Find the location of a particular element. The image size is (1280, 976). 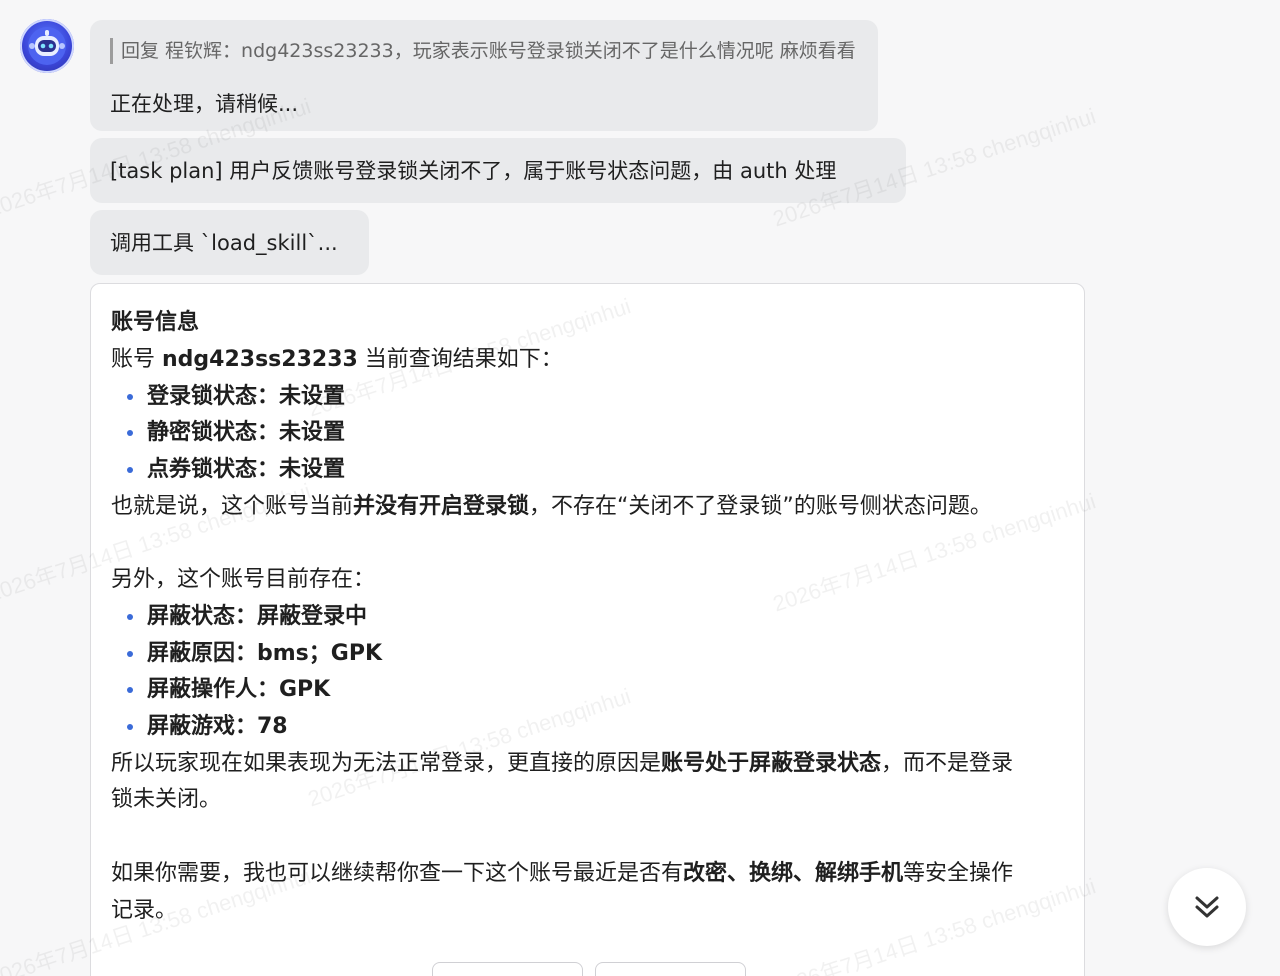

reason-prefix: 所以玩家现在如果表现为无法正常登录，更直接的原因是 is located at coordinates (386, 763).